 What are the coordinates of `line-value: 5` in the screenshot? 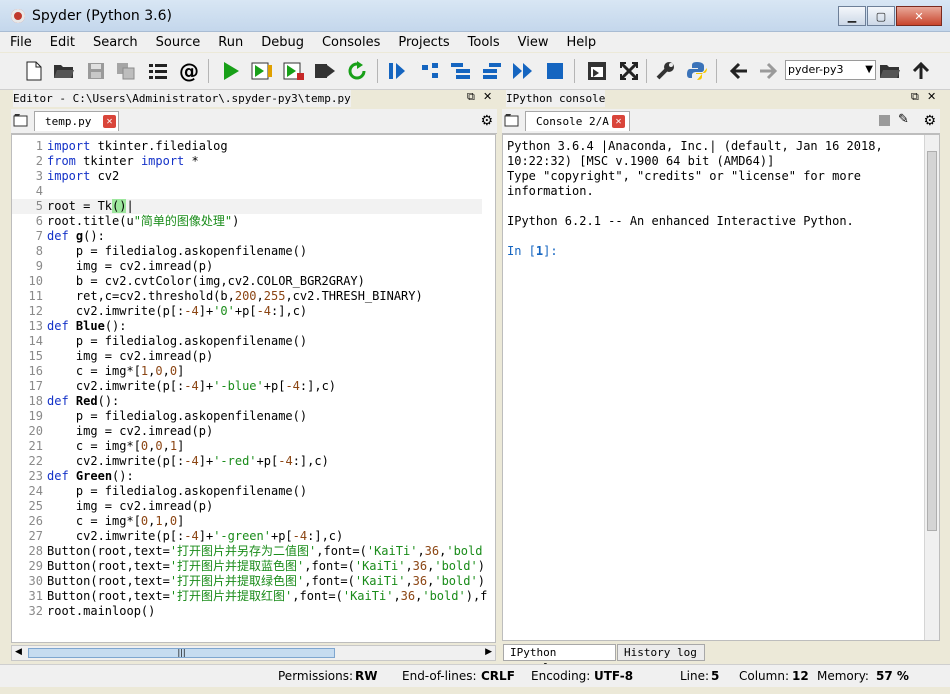 It's located at (715, 676).